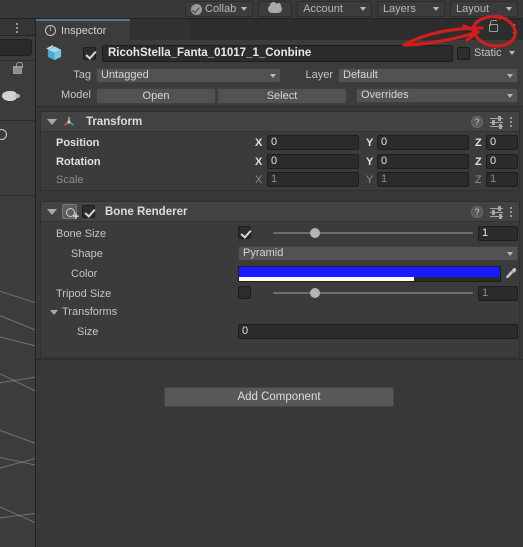 Image resolution: width=523 pixels, height=547 pixels. I want to click on component-transform: Transform Position X 0 Y 0 Z 0, so click(280, 151).